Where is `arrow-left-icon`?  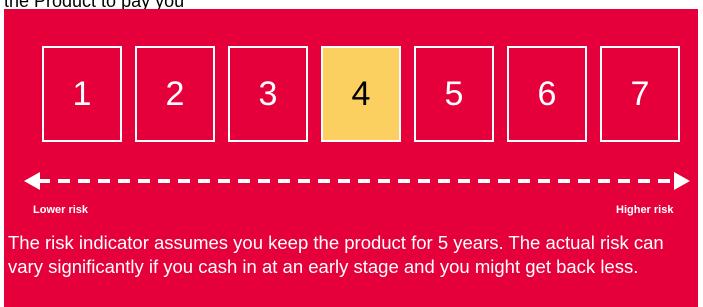
arrow-left-icon is located at coordinates (32, 181).